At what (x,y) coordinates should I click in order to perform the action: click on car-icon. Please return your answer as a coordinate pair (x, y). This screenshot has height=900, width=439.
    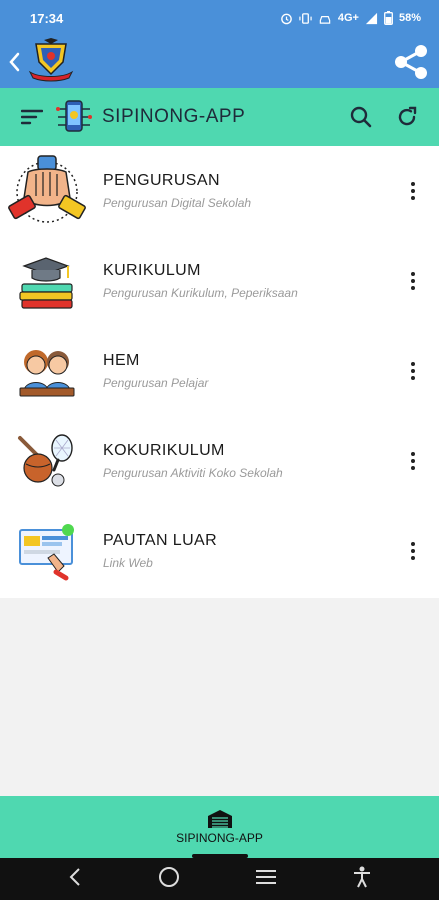
    Looking at the image, I should click on (325, 19).